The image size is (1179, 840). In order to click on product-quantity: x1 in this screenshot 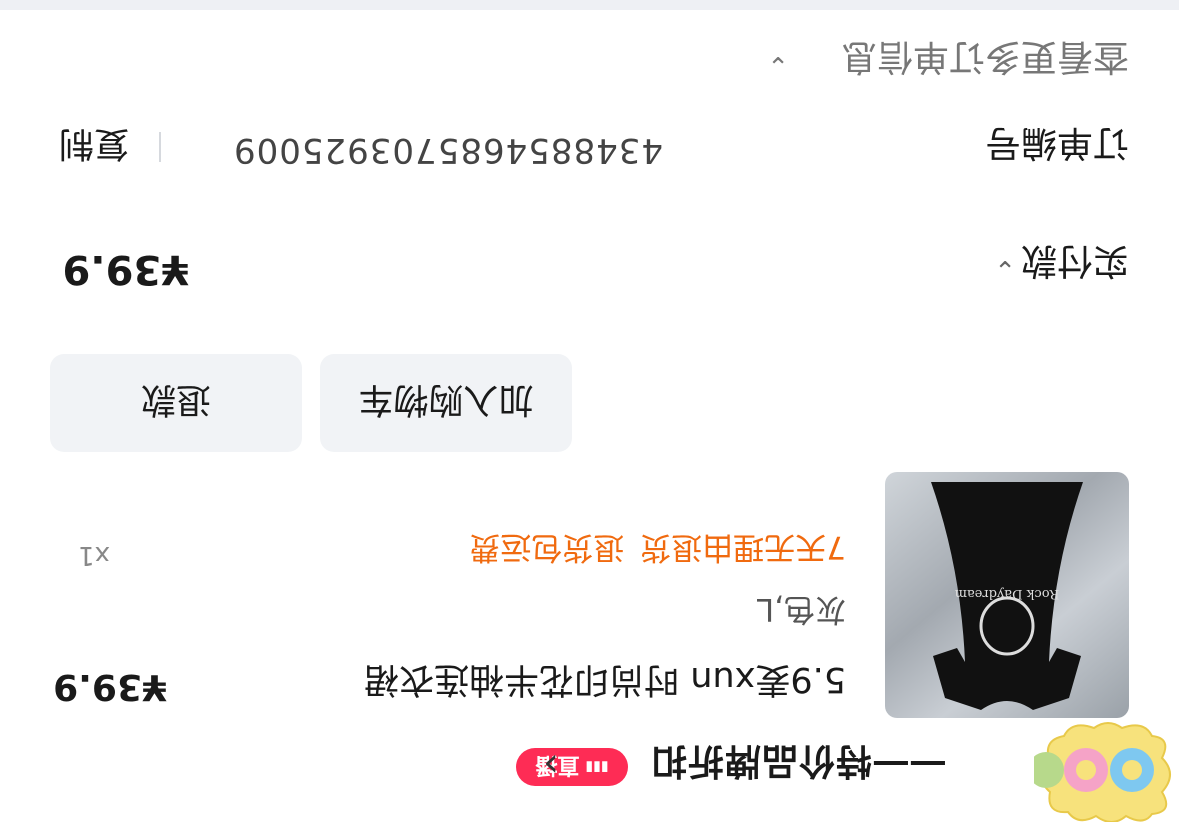, I will do `click(94, 555)`.